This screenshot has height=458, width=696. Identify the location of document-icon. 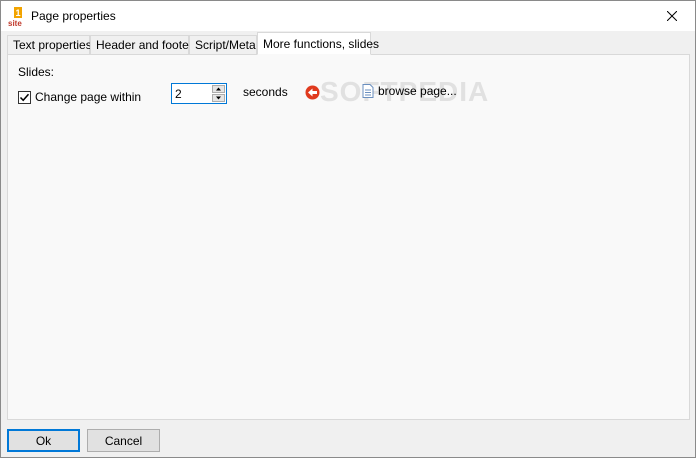
(368, 91).